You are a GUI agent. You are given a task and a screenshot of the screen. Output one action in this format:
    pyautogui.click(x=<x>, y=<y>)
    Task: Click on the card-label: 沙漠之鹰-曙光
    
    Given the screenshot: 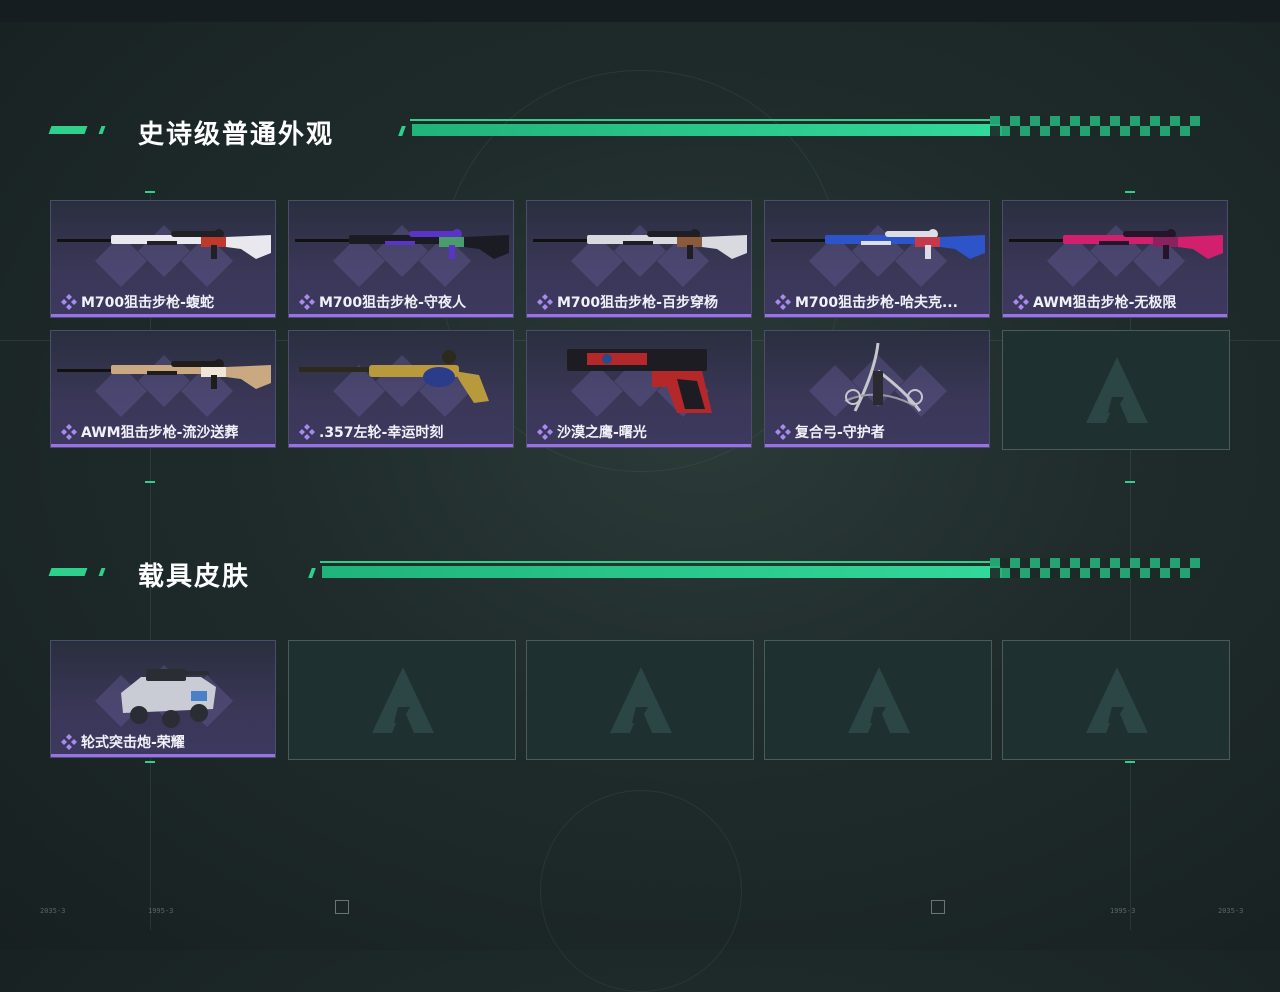 What is the action you would take?
    pyautogui.click(x=592, y=432)
    